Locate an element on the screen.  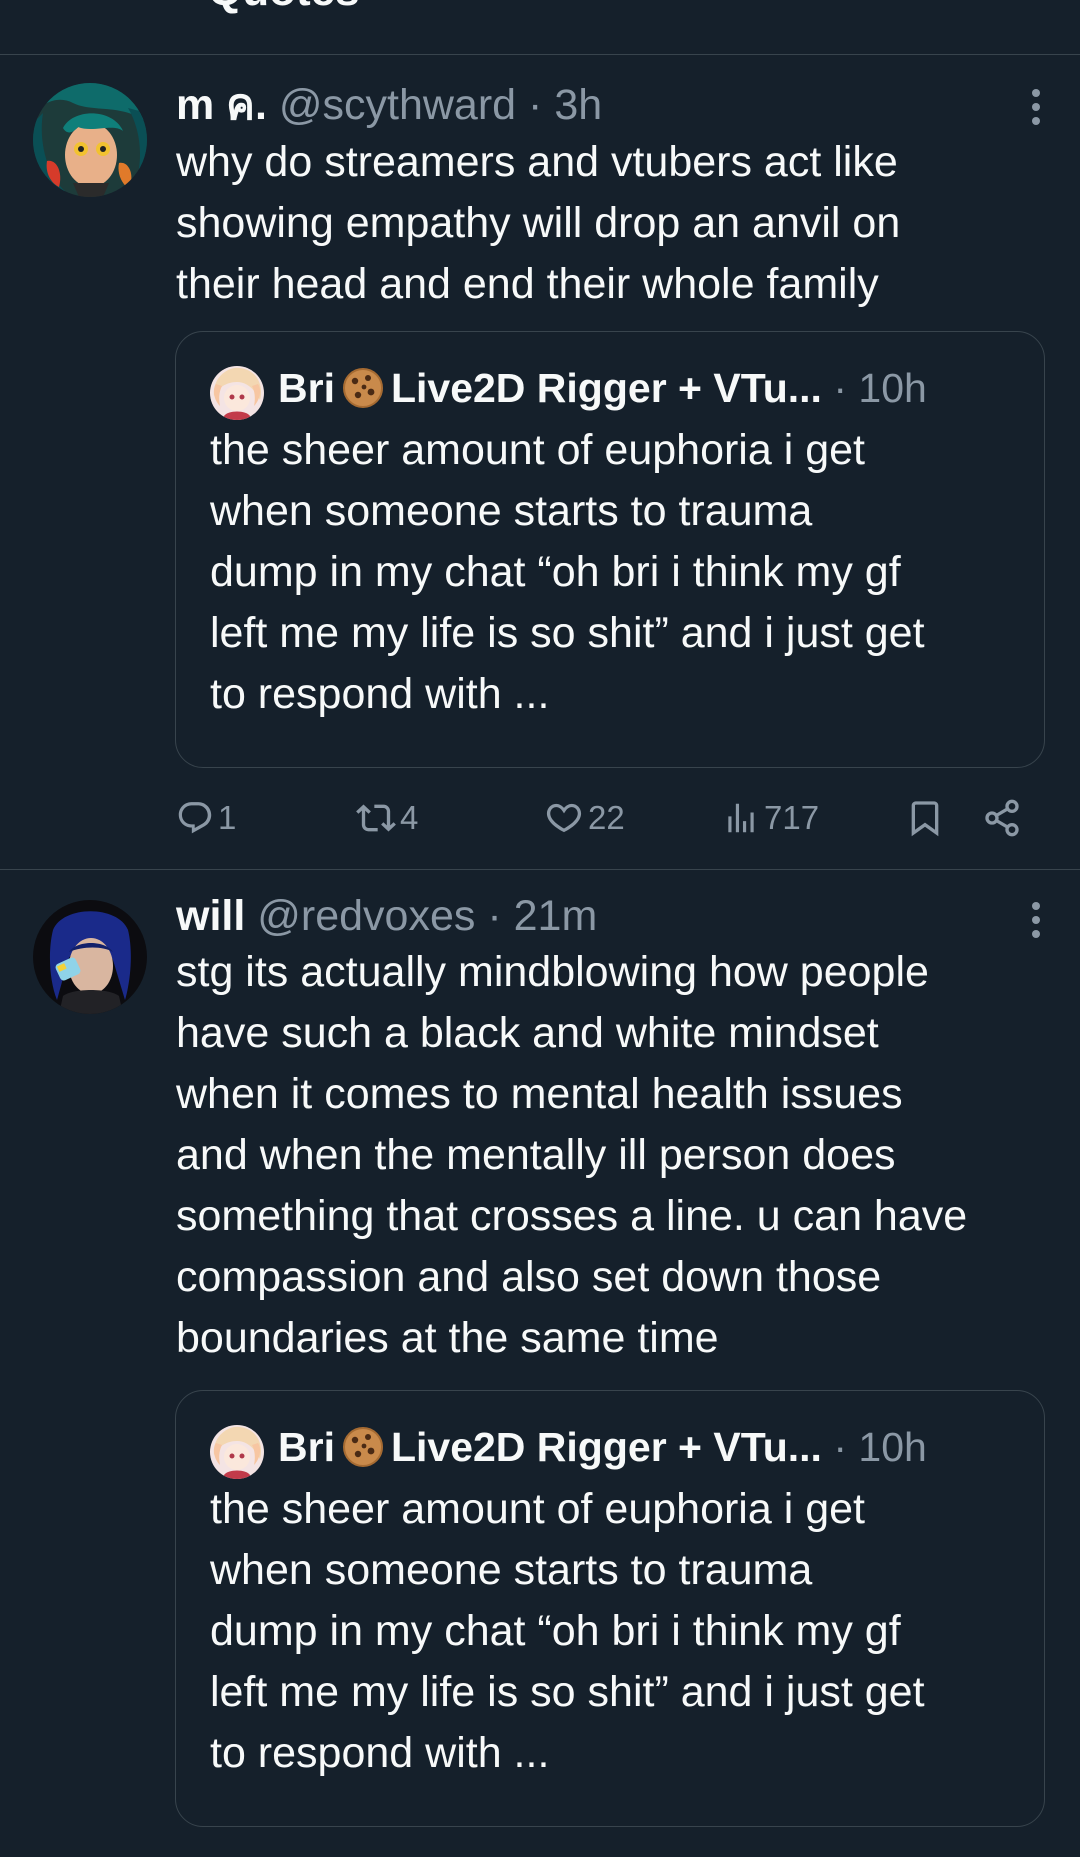
views-button: 717 is located at coordinates (770, 818).